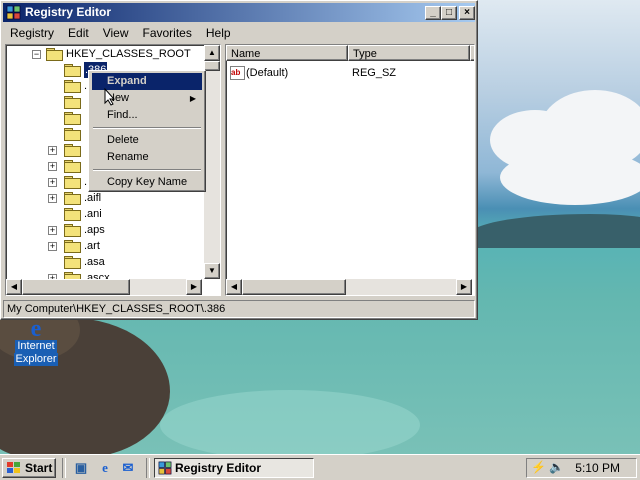  Describe the element at coordinates (110, 97) in the screenshot. I see `mouse-cursor-icon` at that location.